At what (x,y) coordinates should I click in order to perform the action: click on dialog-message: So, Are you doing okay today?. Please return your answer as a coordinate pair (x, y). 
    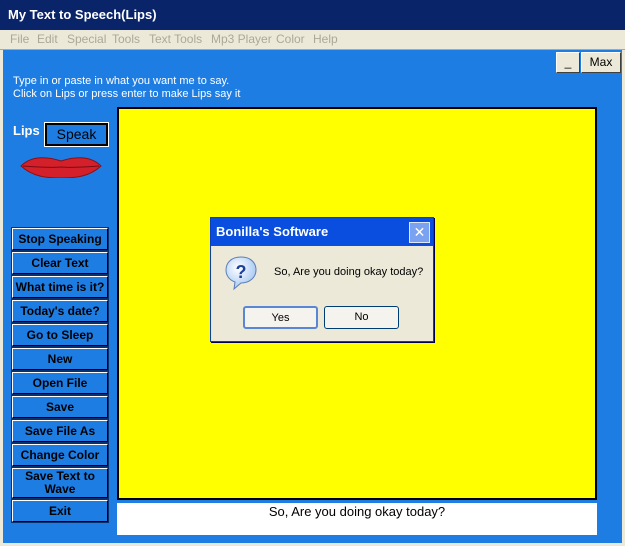
    Looking at the image, I should click on (349, 272).